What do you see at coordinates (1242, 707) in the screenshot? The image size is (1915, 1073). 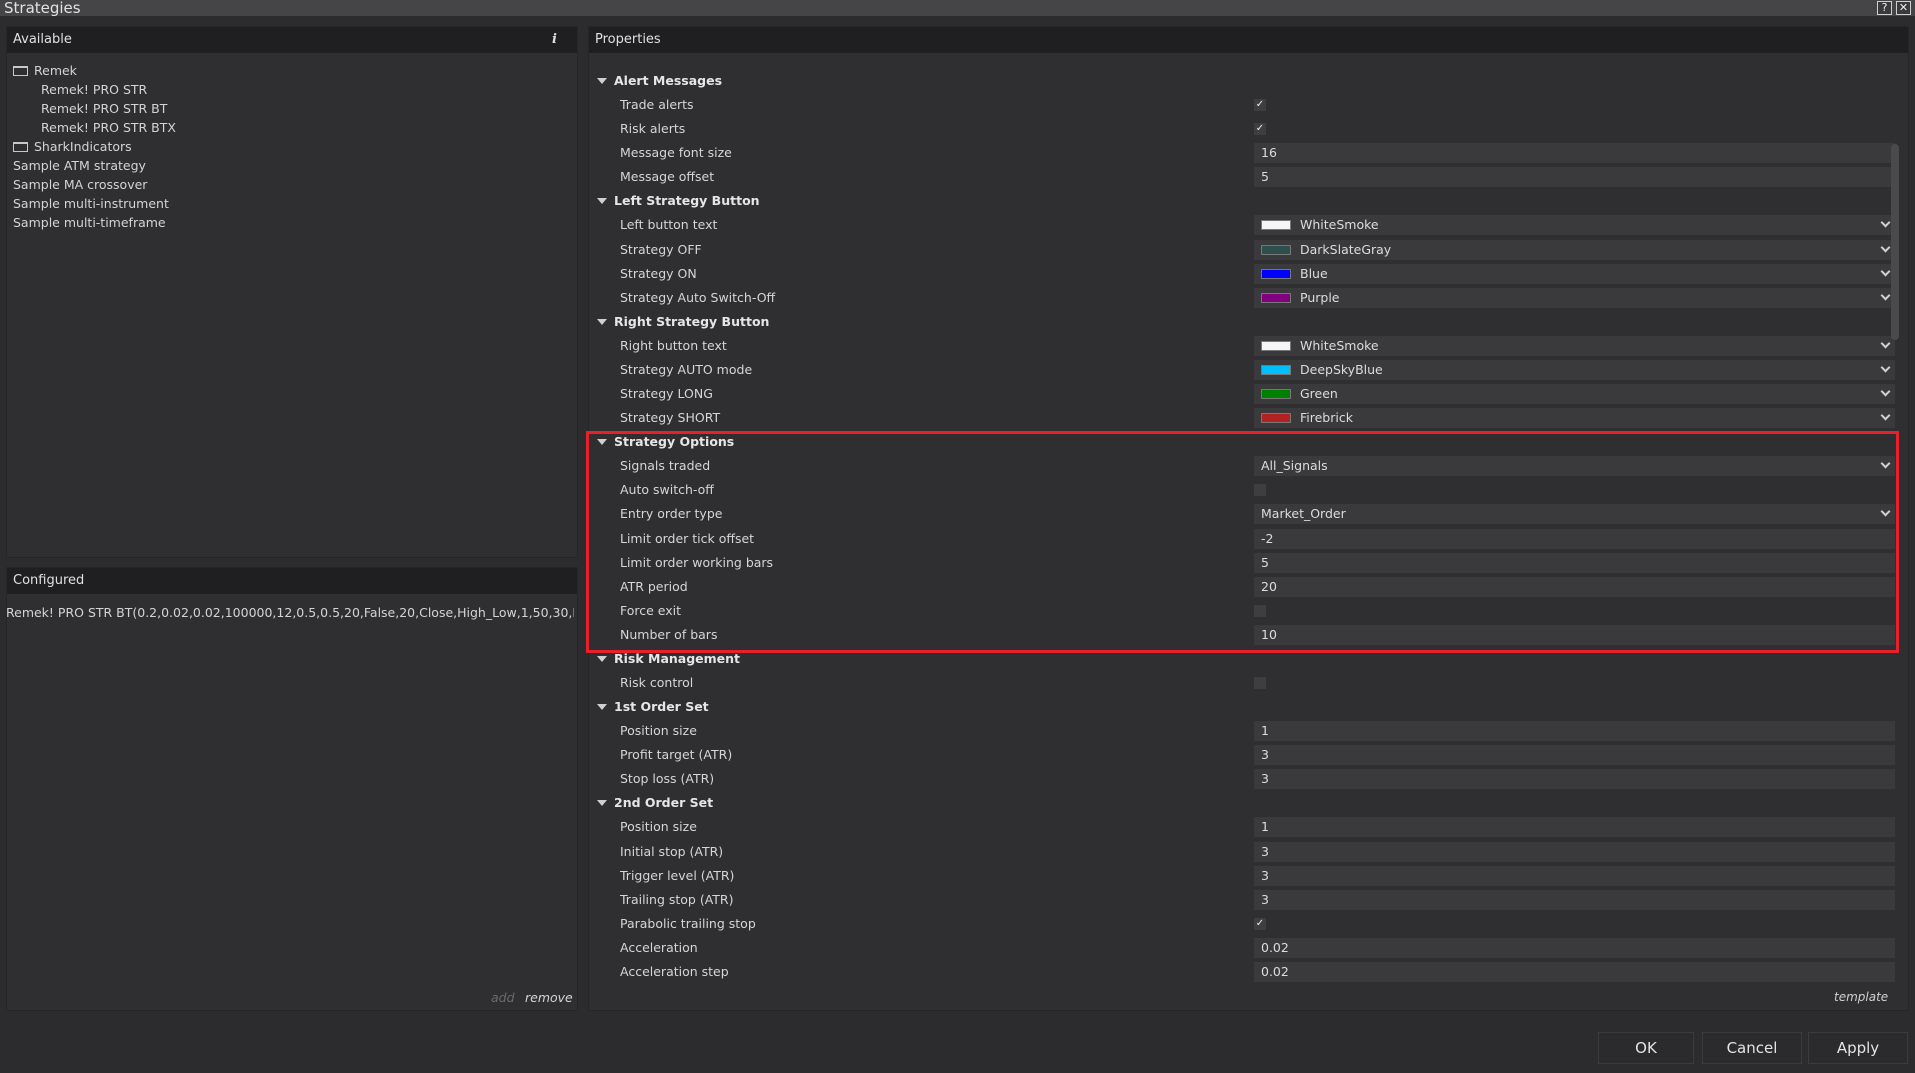 I see `property-category: 1st Order Set` at bounding box center [1242, 707].